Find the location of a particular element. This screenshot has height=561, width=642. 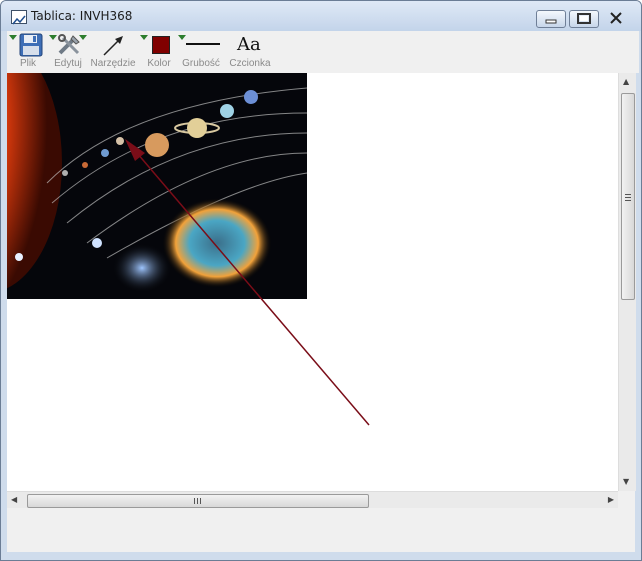

window-title: Tablica: INVH368 is located at coordinates (82, 16).